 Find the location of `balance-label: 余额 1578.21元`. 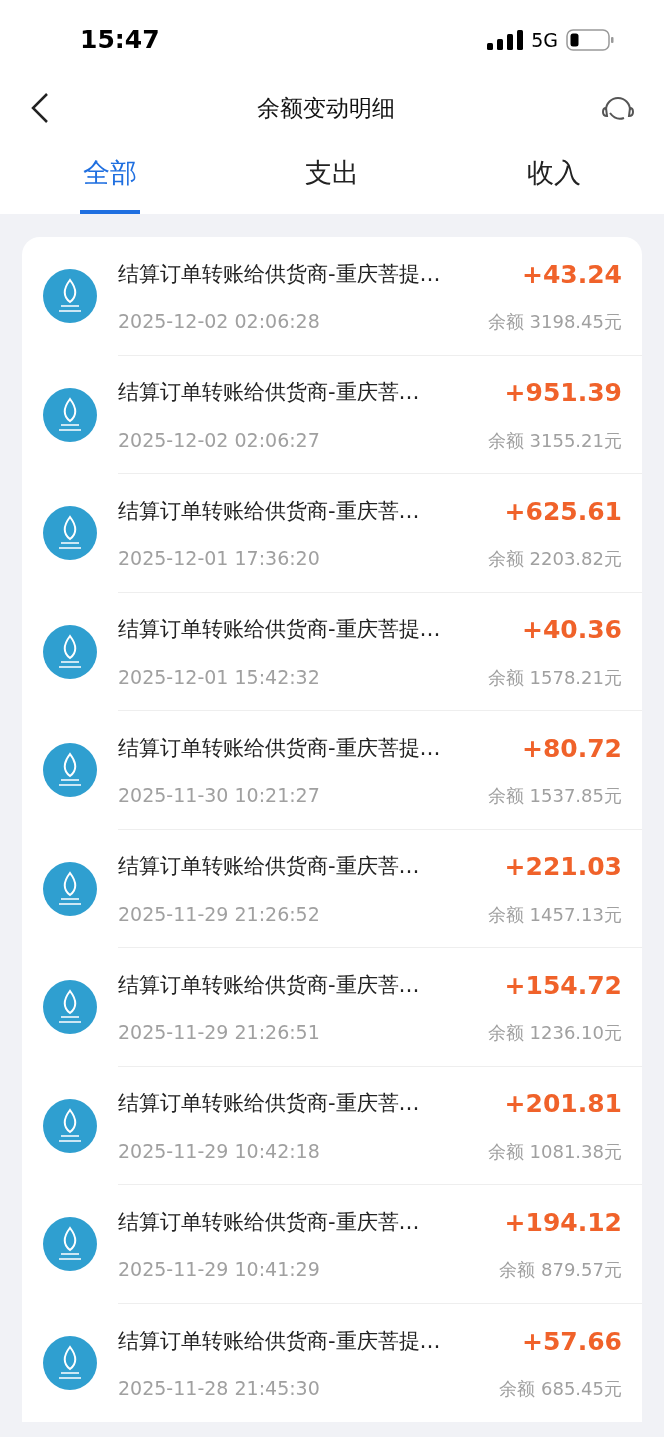

balance-label: 余额 1578.21元 is located at coordinates (554, 677).